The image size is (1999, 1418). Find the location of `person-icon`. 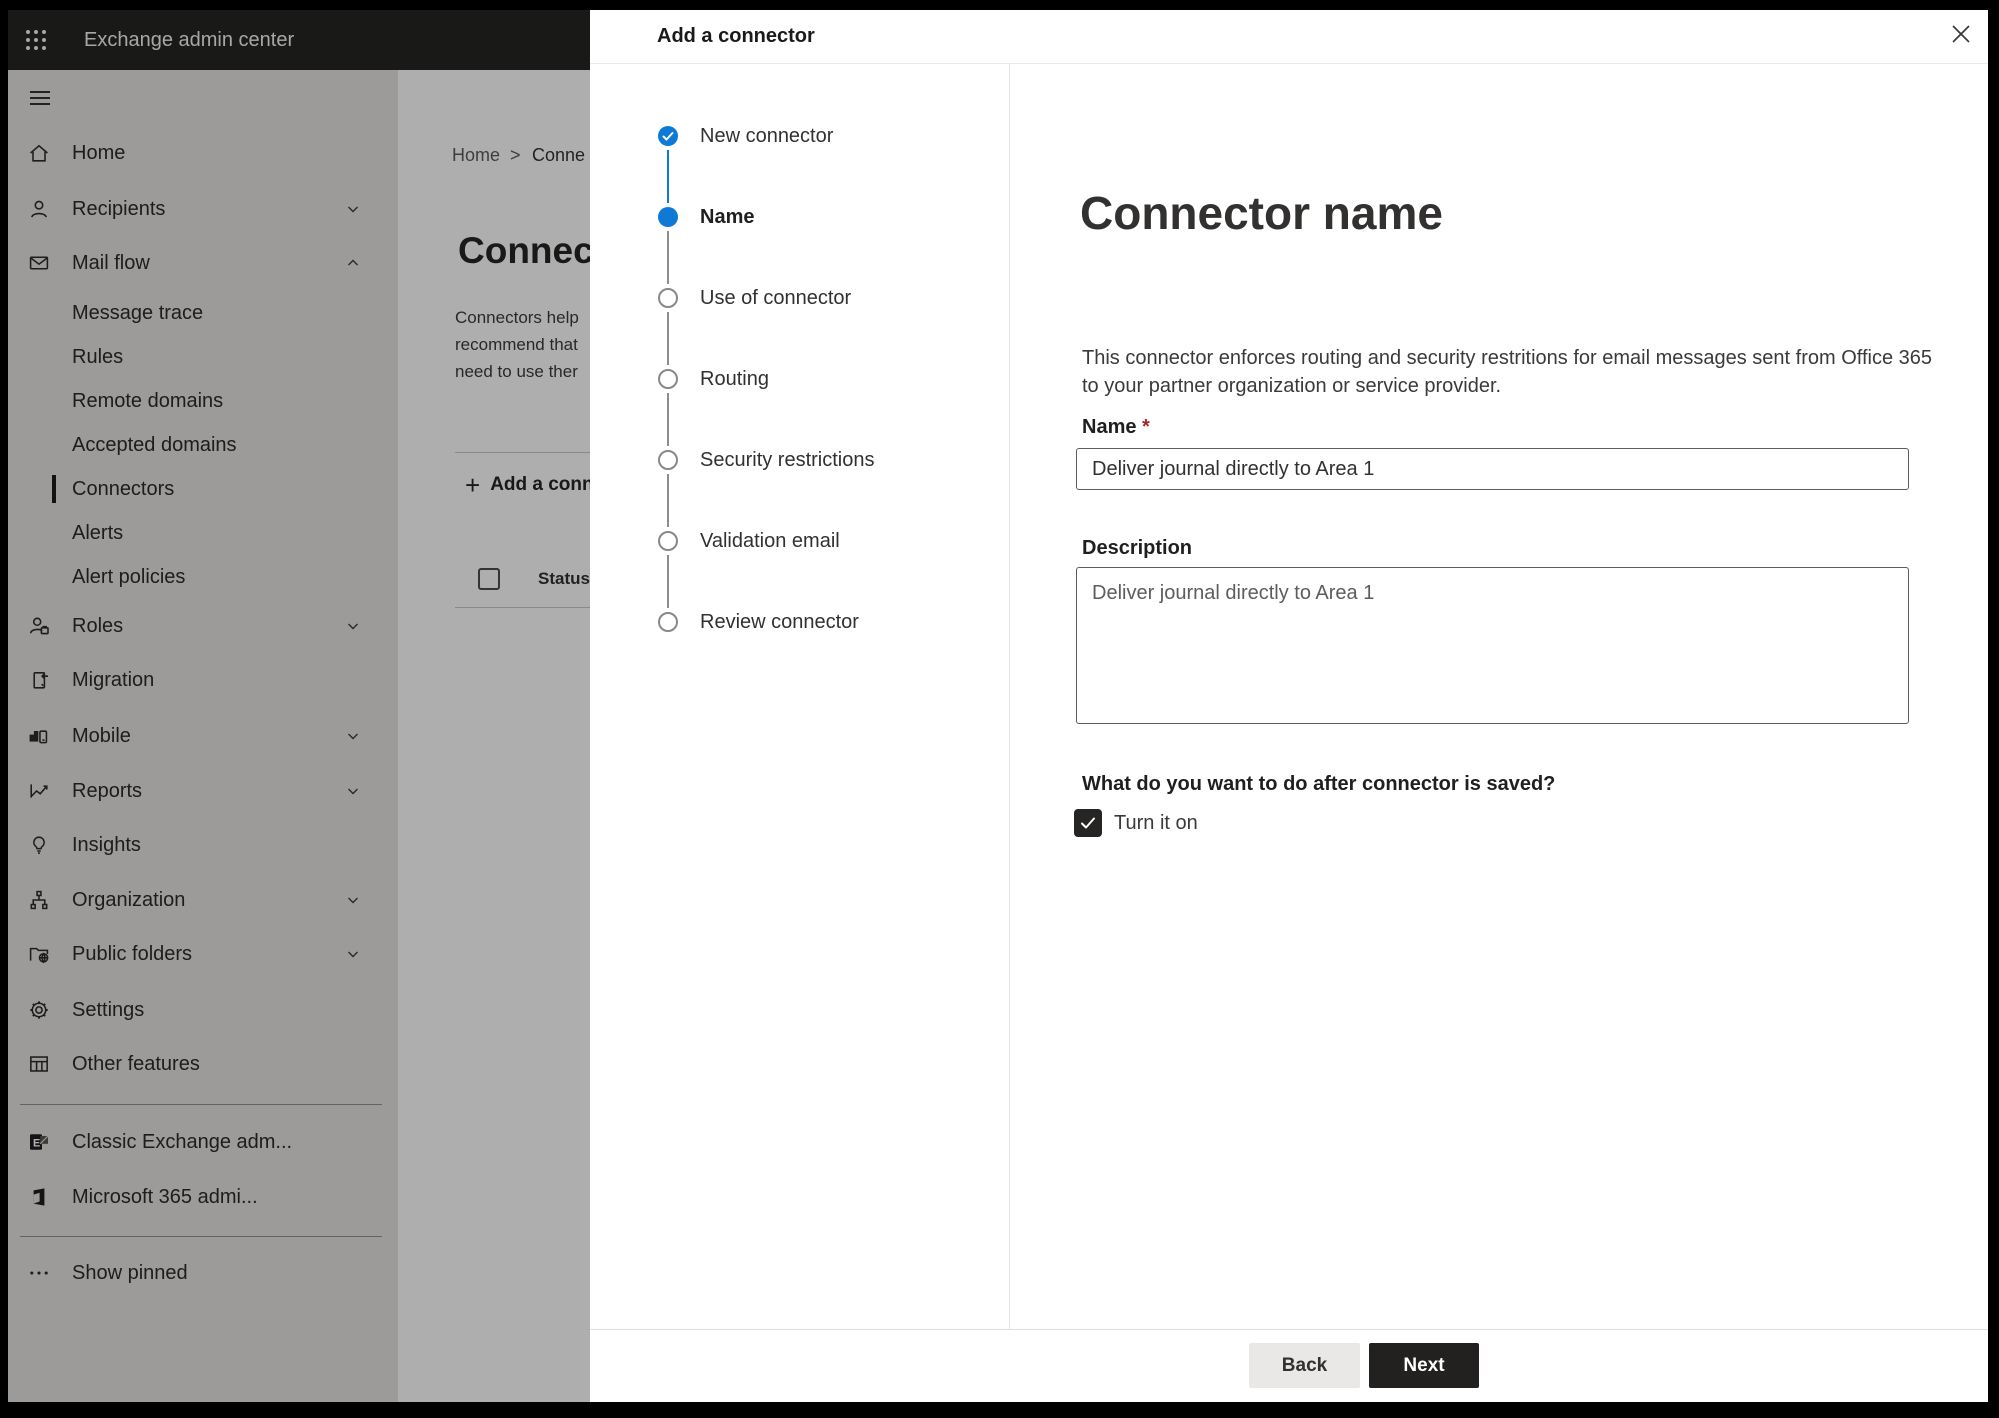

person-icon is located at coordinates (39, 209).